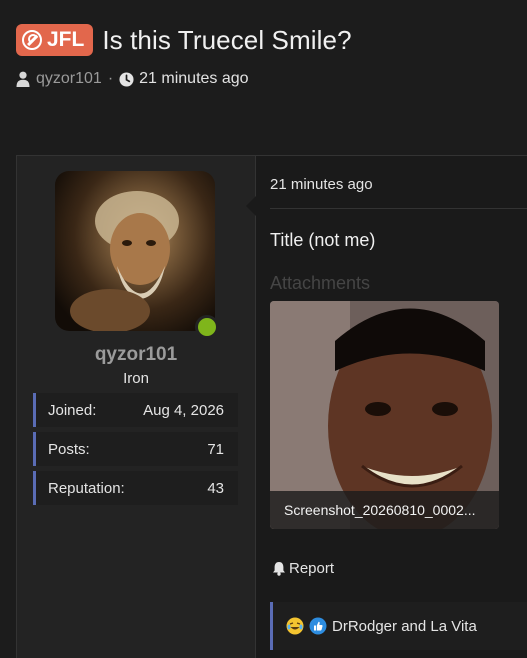  Describe the element at coordinates (135, 488) in the screenshot. I see `stat-reputation: Reputation: 43` at that location.